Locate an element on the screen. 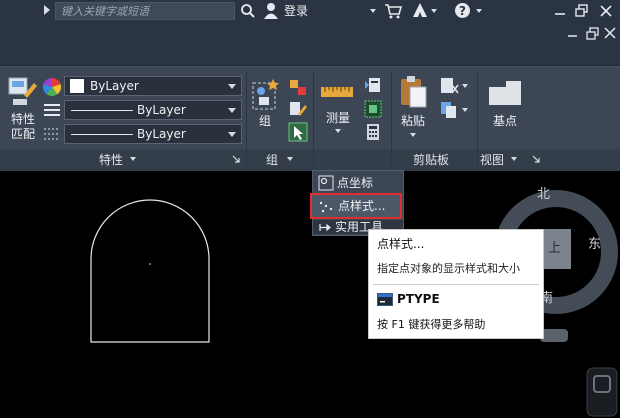  search-input: 键入关键字或短语 is located at coordinates (145, 11).